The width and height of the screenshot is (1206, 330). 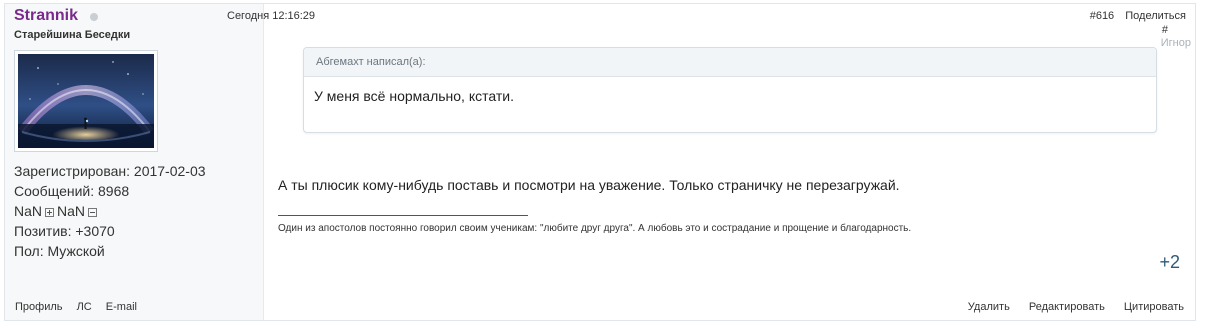 I want to click on minus-box-icon, so click(x=93, y=212).